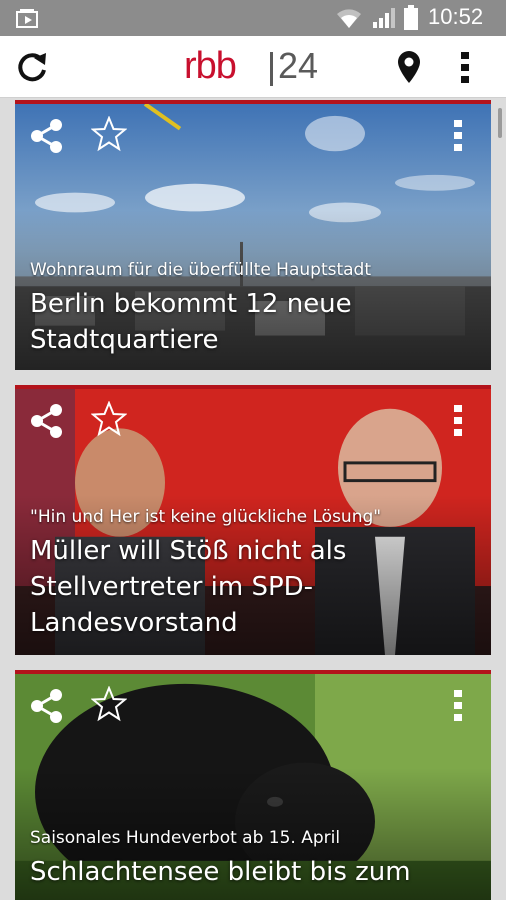 The image size is (506, 900). What do you see at coordinates (32, 67) in the screenshot?
I see `refresh-icon` at bounding box center [32, 67].